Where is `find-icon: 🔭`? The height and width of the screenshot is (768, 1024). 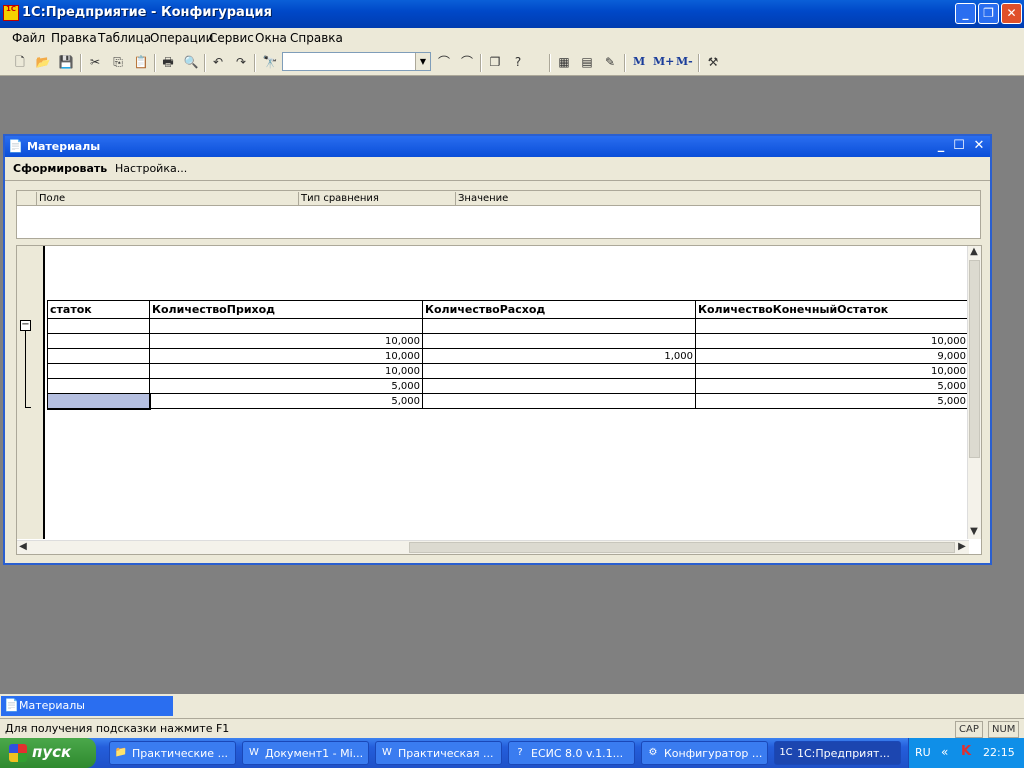
find-icon: 🔭 is located at coordinates (270, 62).